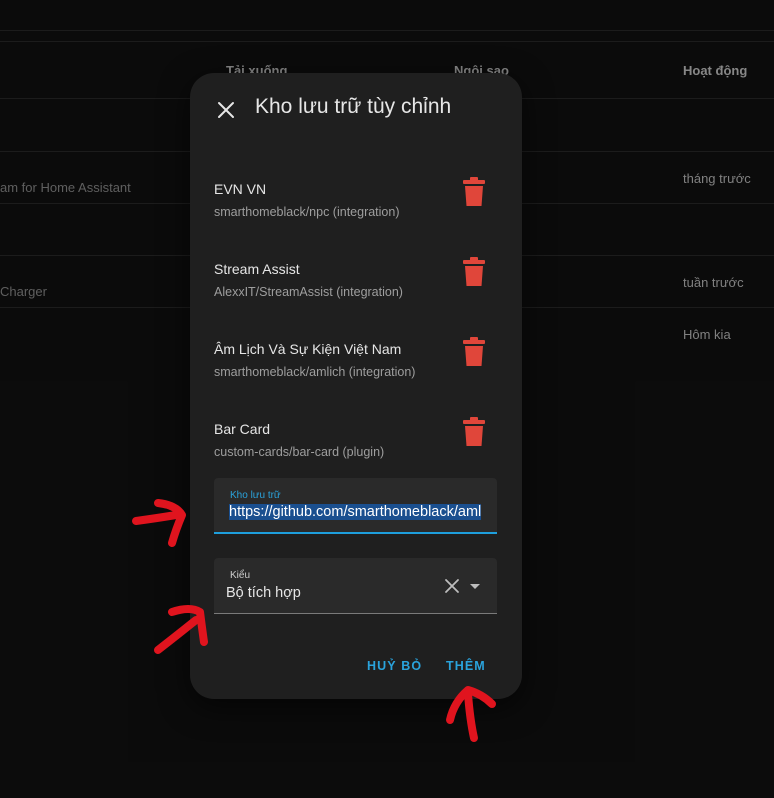 The height and width of the screenshot is (798, 774). I want to click on close-button, so click(226, 110).